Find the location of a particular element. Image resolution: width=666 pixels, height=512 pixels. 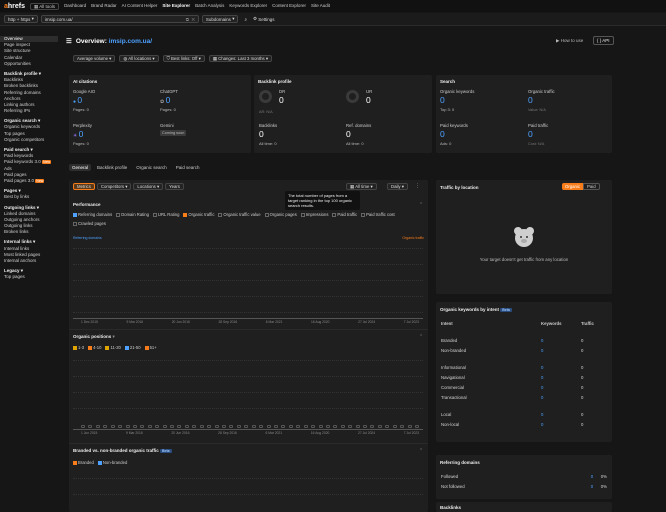

best-links-filter: ⛉ Best links: Off ▾ is located at coordinates (183, 58).